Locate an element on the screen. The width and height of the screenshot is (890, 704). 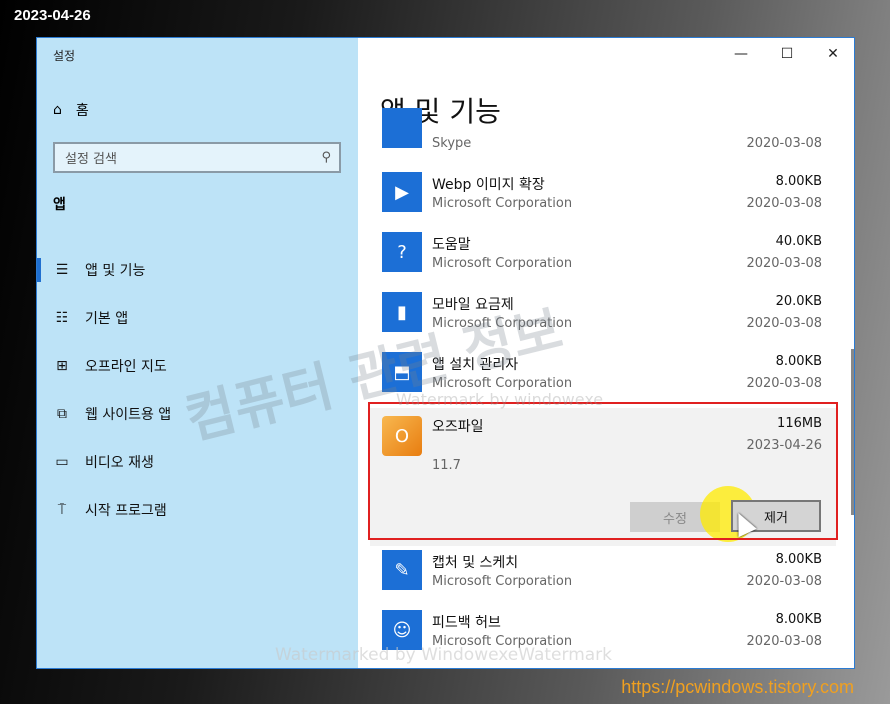
home-label: 홈 is located at coordinates (82, 111).